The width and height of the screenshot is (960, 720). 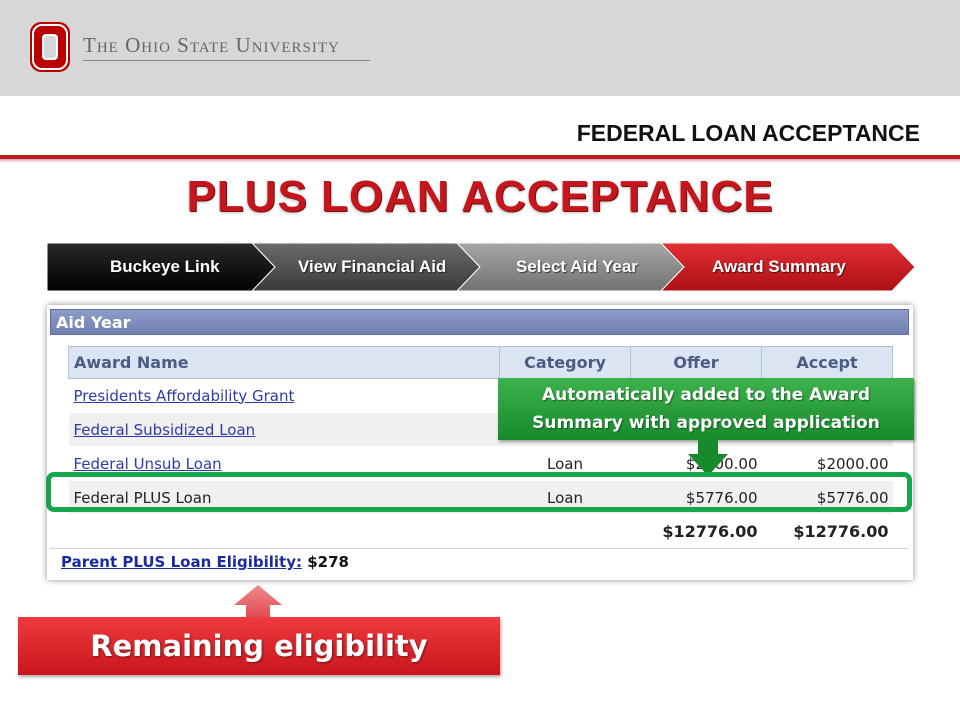 What do you see at coordinates (480, 196) in the screenshot?
I see `slide-title: PLUS LOAN ACCEPTANCE` at bounding box center [480, 196].